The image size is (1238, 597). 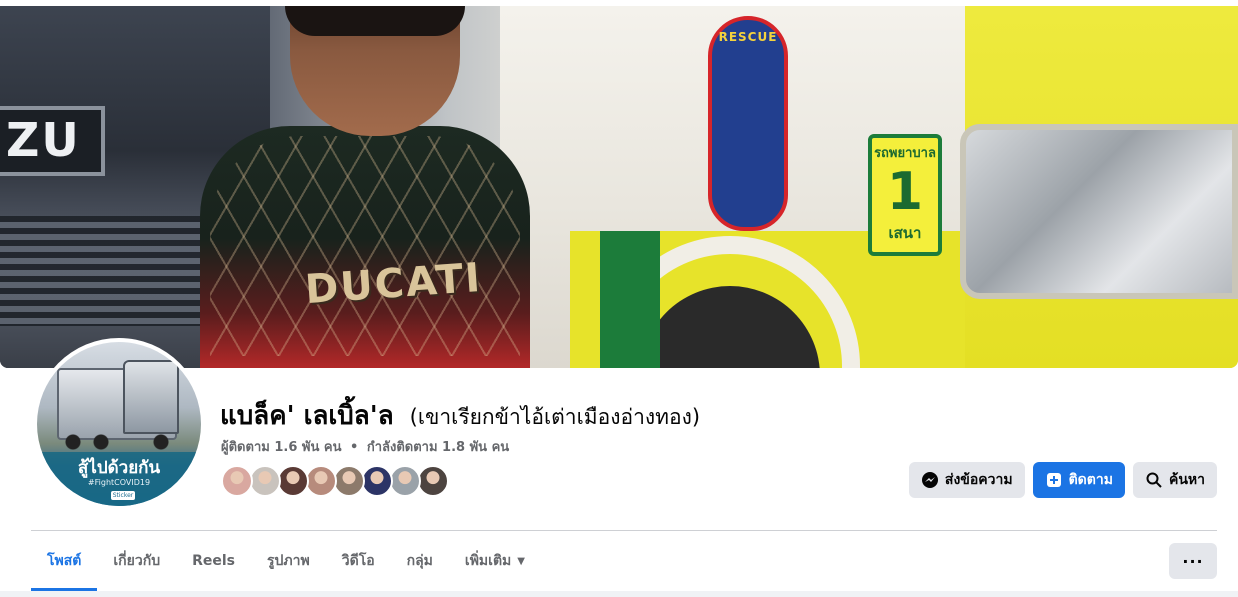 I want to click on profile-actions: ส่งข้อความ ติดตาม ค้นหา, so click(x=1062, y=480).